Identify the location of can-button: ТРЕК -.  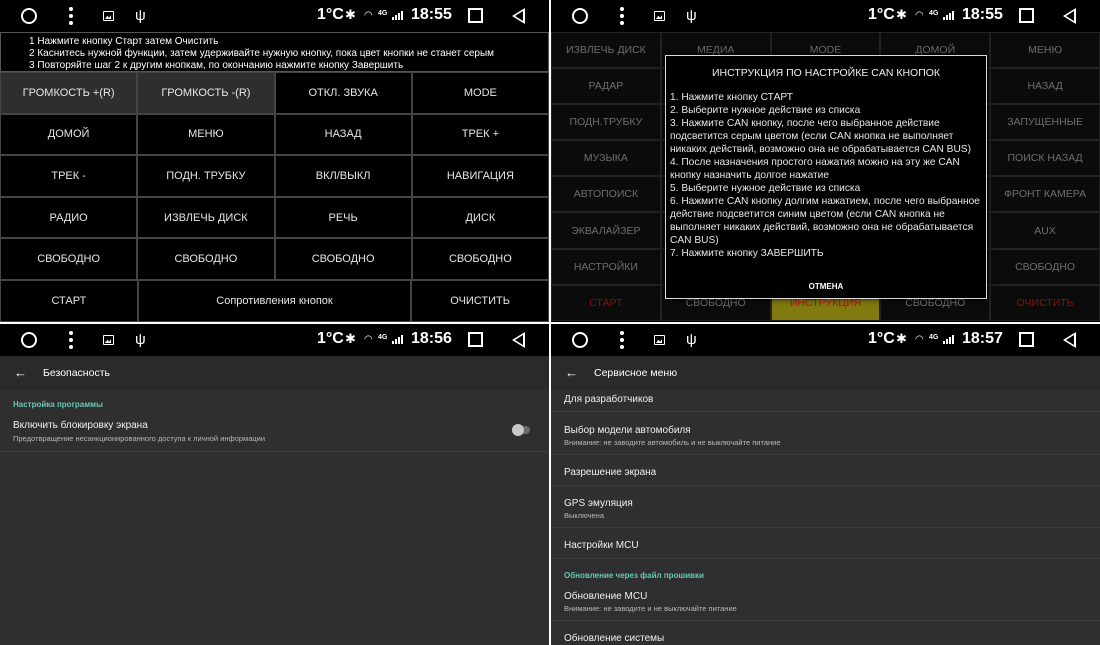
(69, 176).